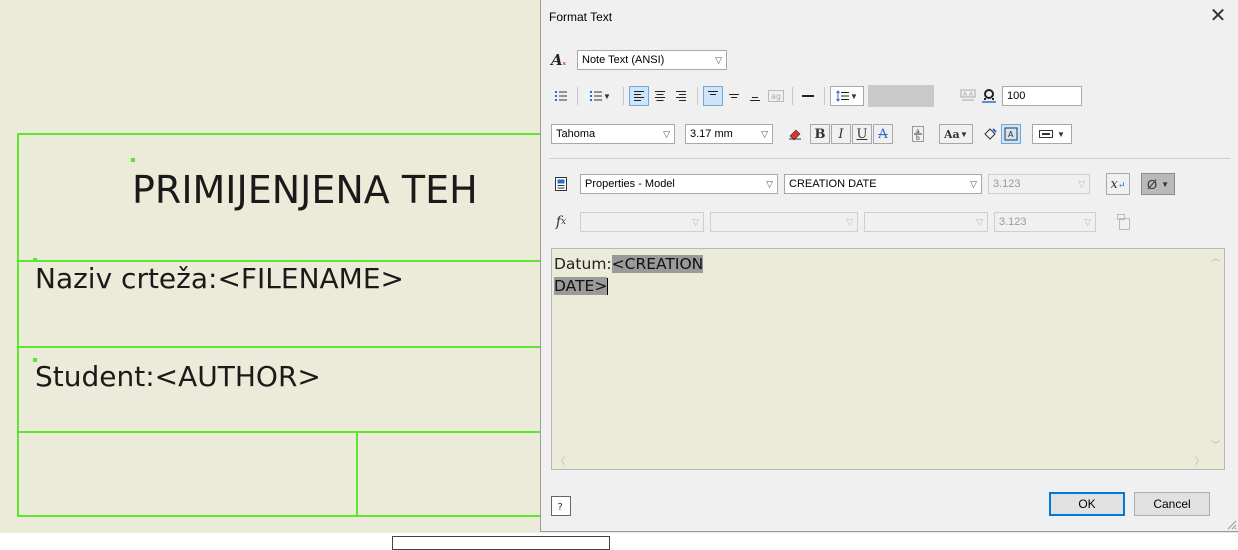 The image size is (1238, 550). What do you see at coordinates (841, 134) in the screenshot?
I see `italic-button: I` at bounding box center [841, 134].